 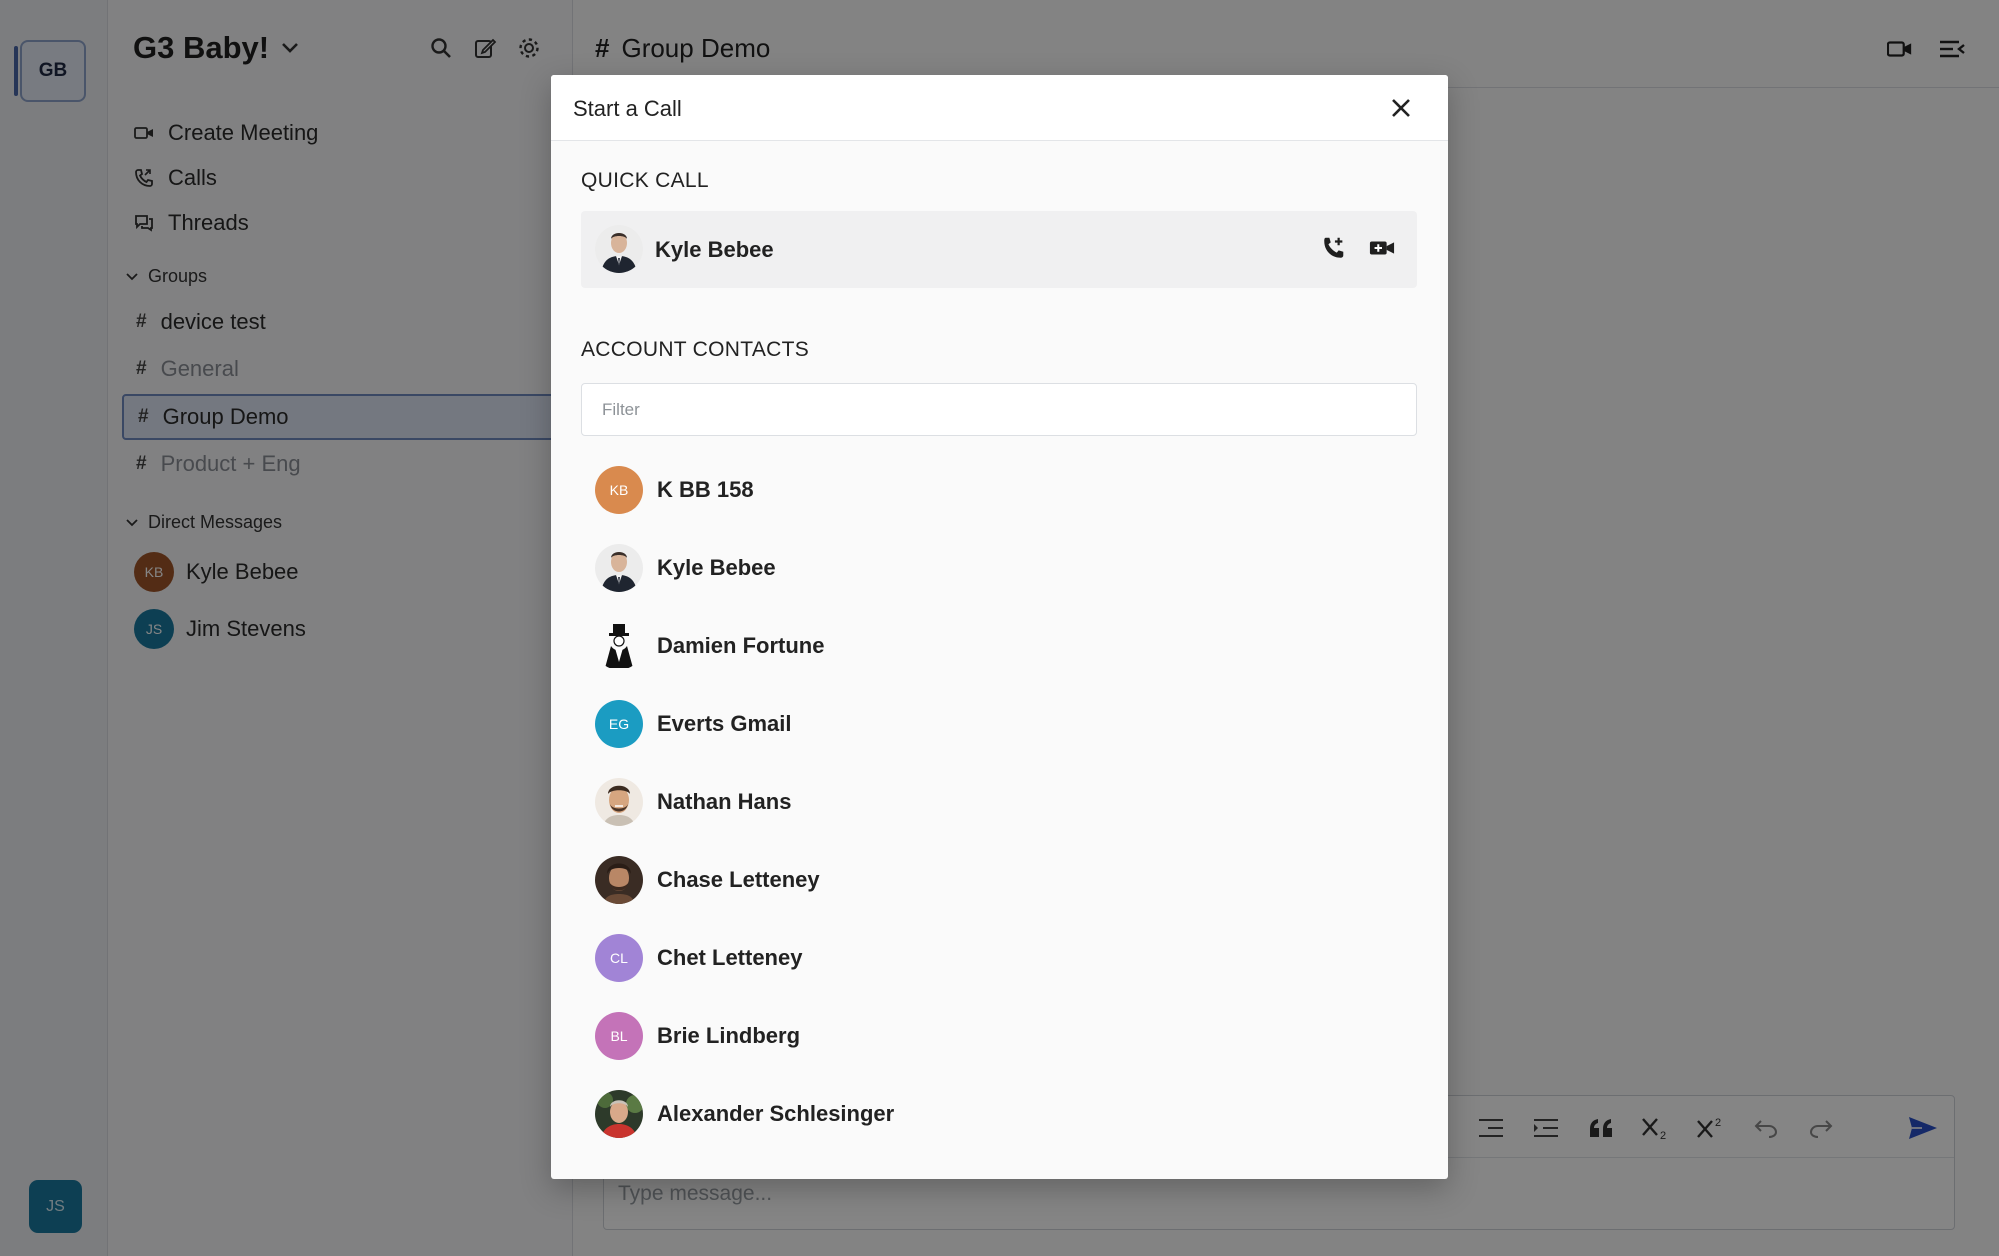 I want to click on contact-item: BL Brie Lindberg, so click(x=995, y=1036).